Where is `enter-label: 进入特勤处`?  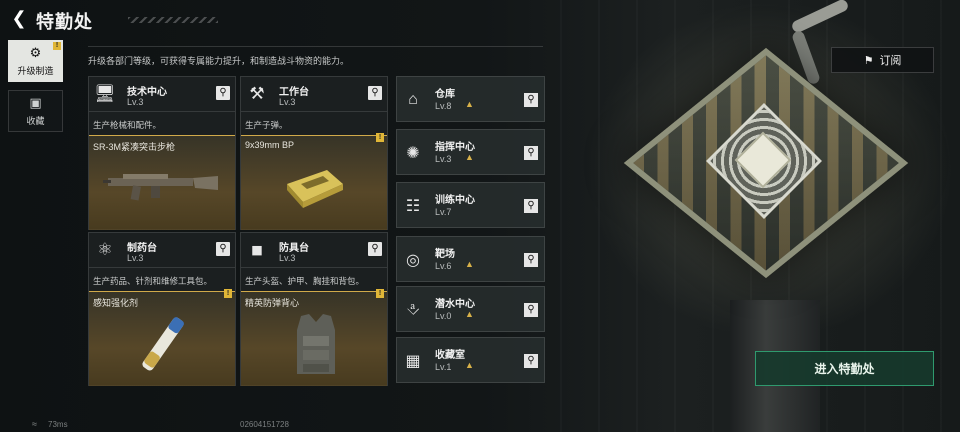 enter-label: 进入特勤处 is located at coordinates (844, 369).